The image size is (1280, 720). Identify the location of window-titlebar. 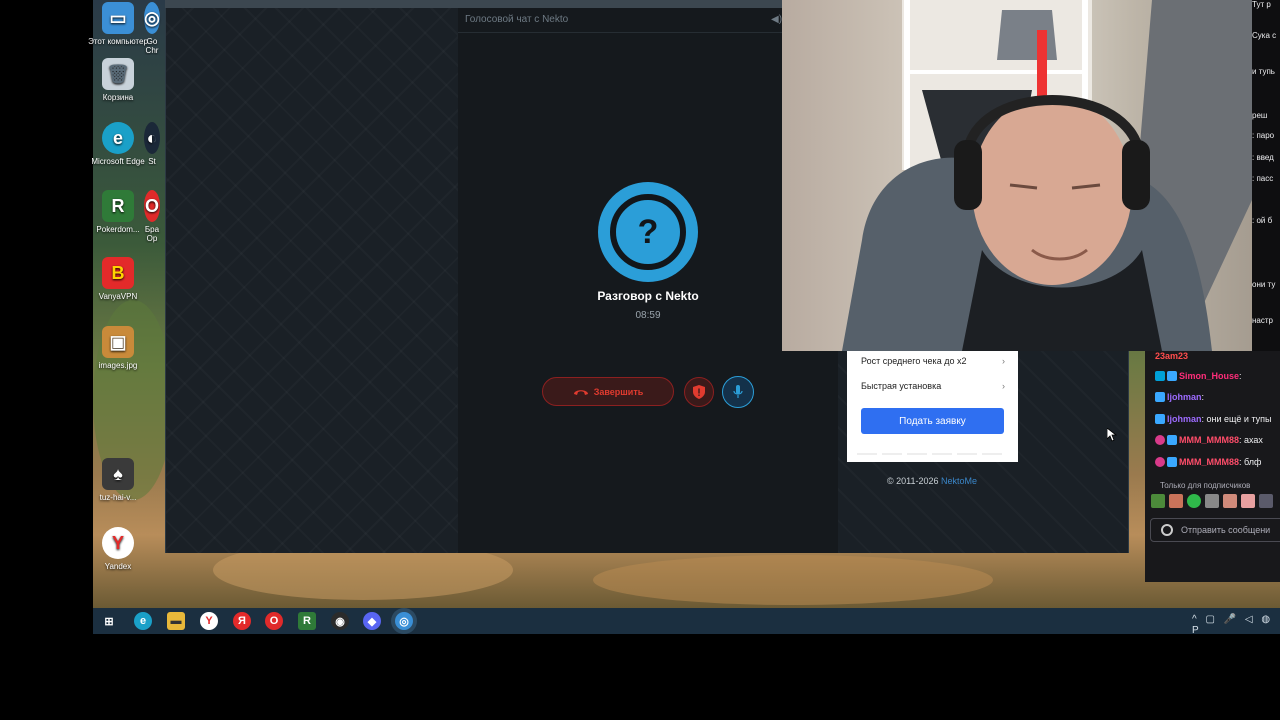
(473, 4).